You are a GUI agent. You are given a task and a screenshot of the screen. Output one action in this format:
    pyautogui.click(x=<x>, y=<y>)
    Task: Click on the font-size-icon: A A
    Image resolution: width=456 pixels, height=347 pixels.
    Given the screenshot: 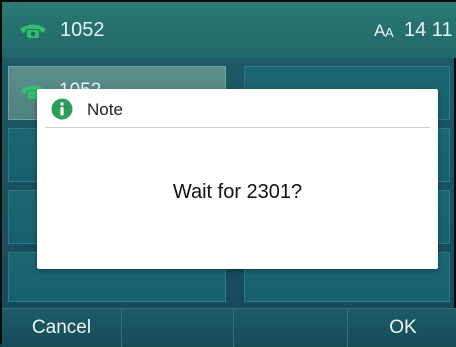 What is the action you would take?
    pyautogui.click(x=387, y=29)
    